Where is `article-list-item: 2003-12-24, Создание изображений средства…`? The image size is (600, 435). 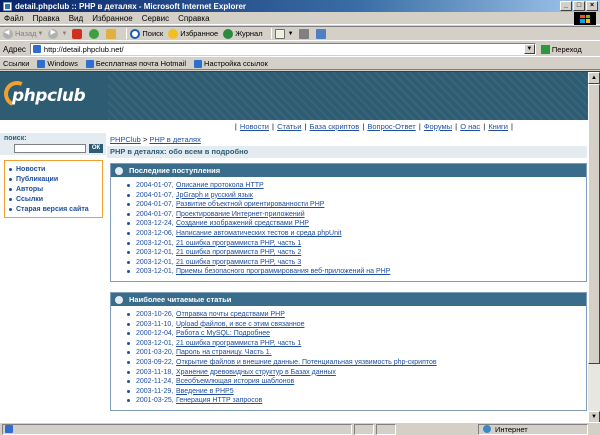
article-list-item: 2003-12-24, Создание изображений средства… is located at coordinates (356, 224).